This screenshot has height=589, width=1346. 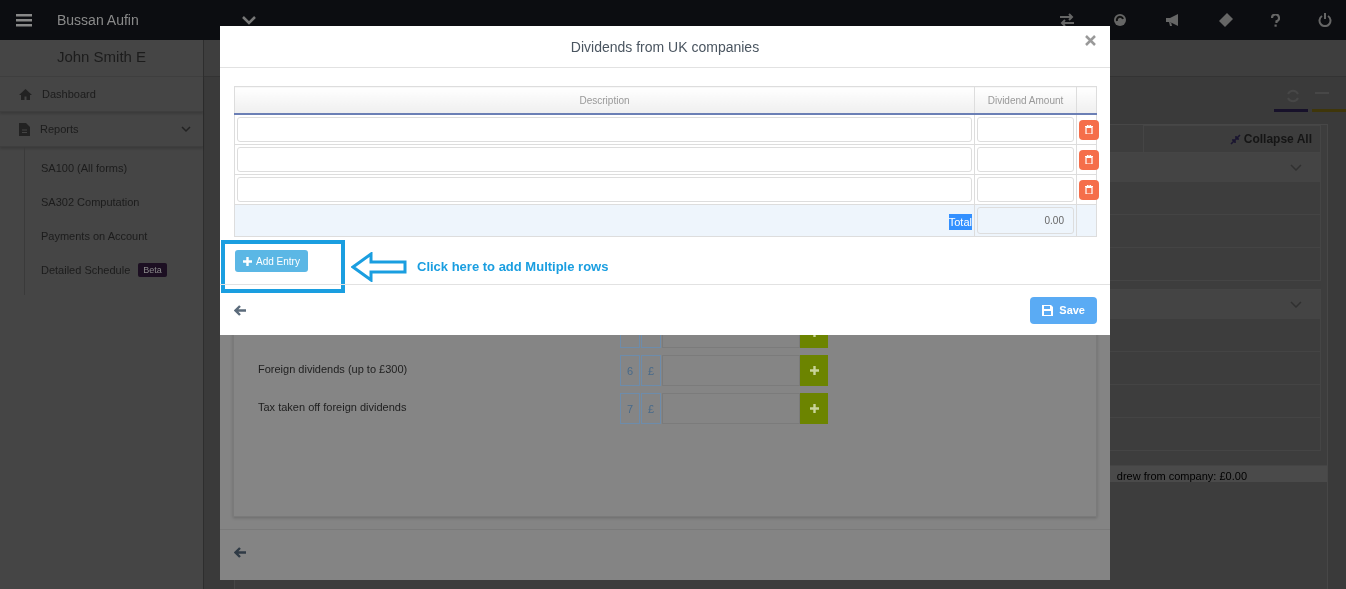 I want to click on dialog-title: Dividends from UK companies, so click(x=665, y=46).